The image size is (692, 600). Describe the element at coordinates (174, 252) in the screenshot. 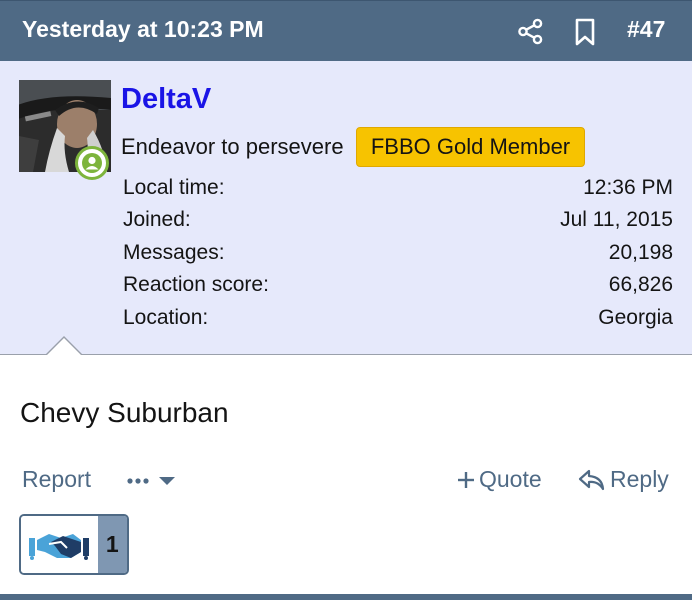

I see `stat-label: Messages:` at that location.